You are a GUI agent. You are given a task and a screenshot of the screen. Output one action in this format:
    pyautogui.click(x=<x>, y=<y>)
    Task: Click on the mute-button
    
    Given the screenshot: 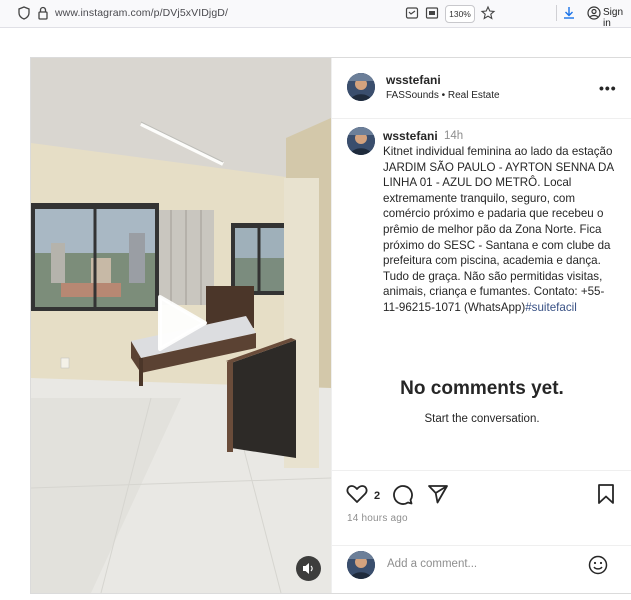 What is the action you would take?
    pyautogui.click(x=308, y=568)
    